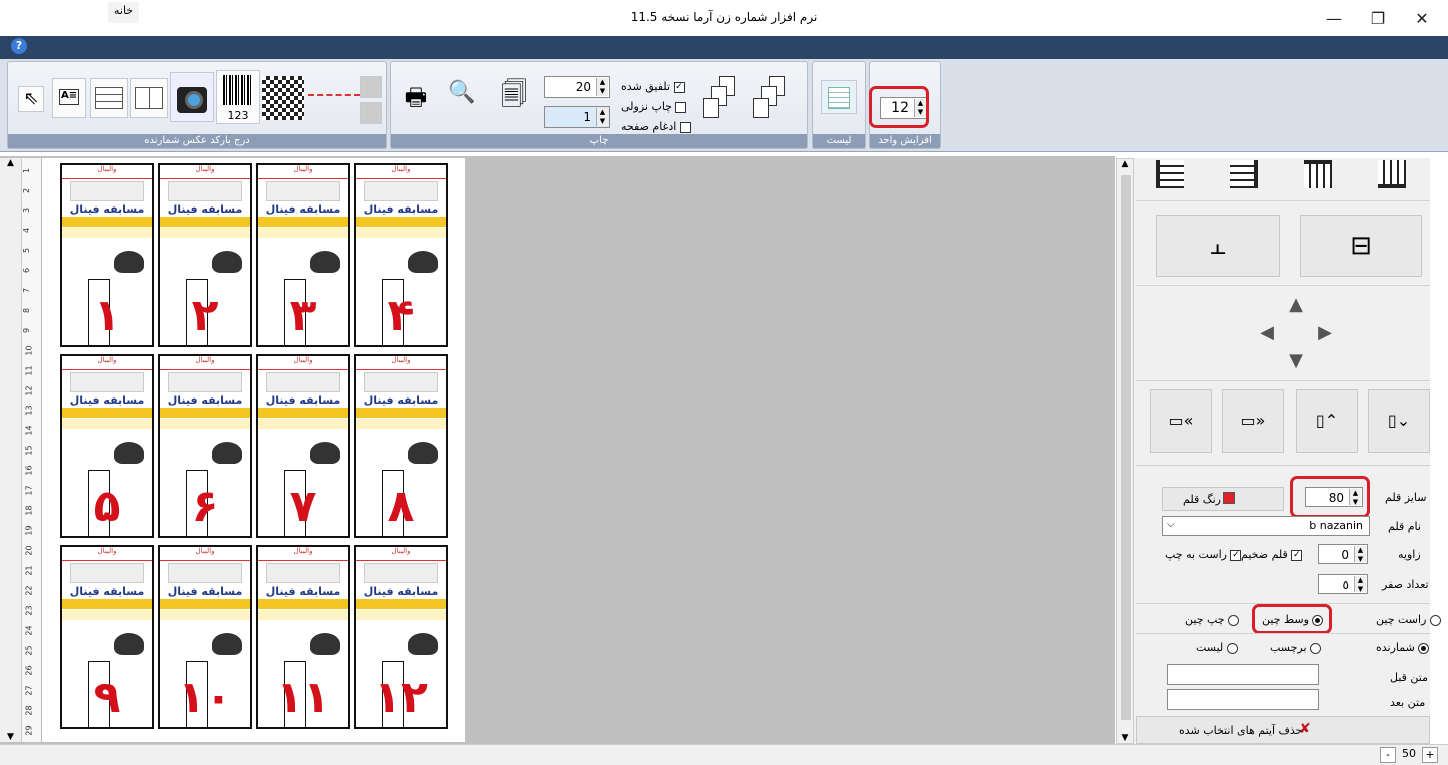 This screenshot has height=765, width=1448. I want to click on menu-about: درباره ما, so click(322, 12).